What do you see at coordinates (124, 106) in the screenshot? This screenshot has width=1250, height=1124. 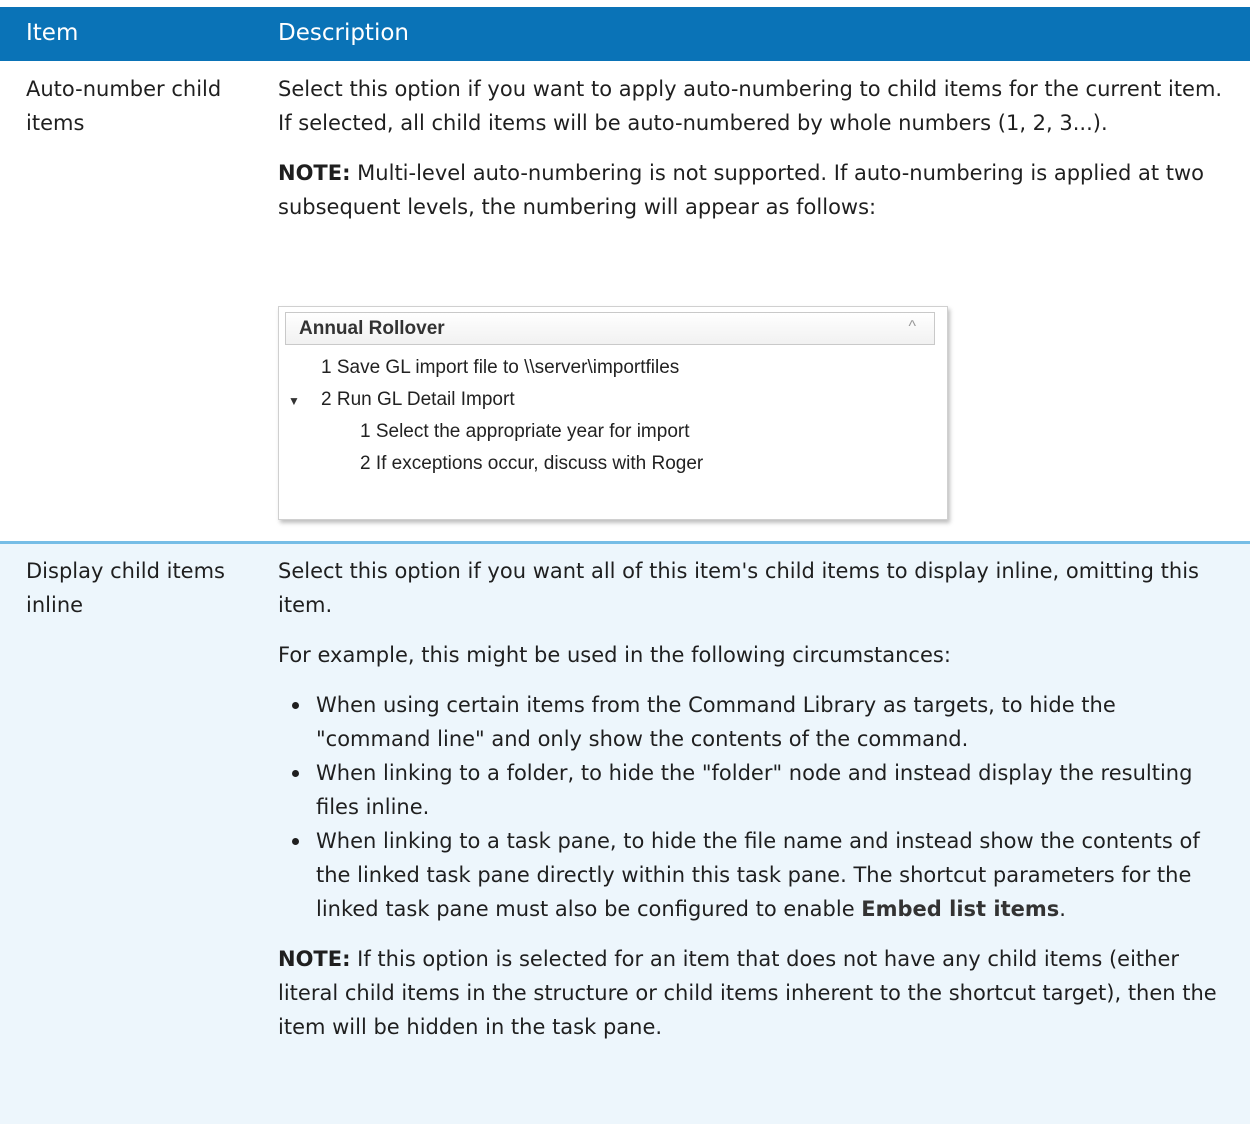 I see `item-name: Auto-number child items` at bounding box center [124, 106].